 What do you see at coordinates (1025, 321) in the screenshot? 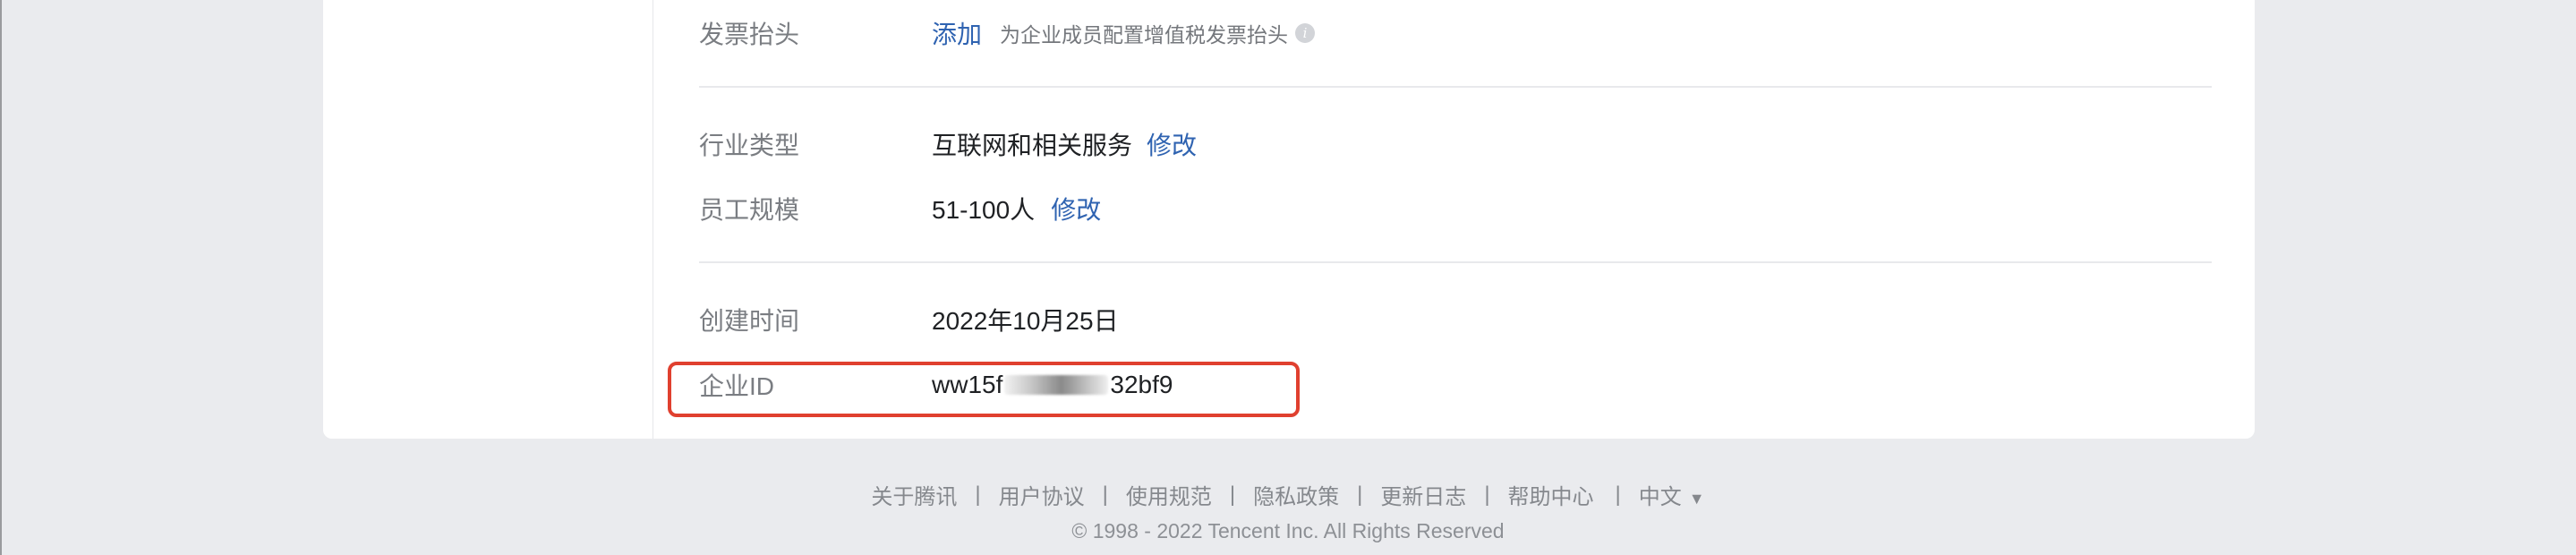
I see `created-date-value: 2022年10月25日` at bounding box center [1025, 321].